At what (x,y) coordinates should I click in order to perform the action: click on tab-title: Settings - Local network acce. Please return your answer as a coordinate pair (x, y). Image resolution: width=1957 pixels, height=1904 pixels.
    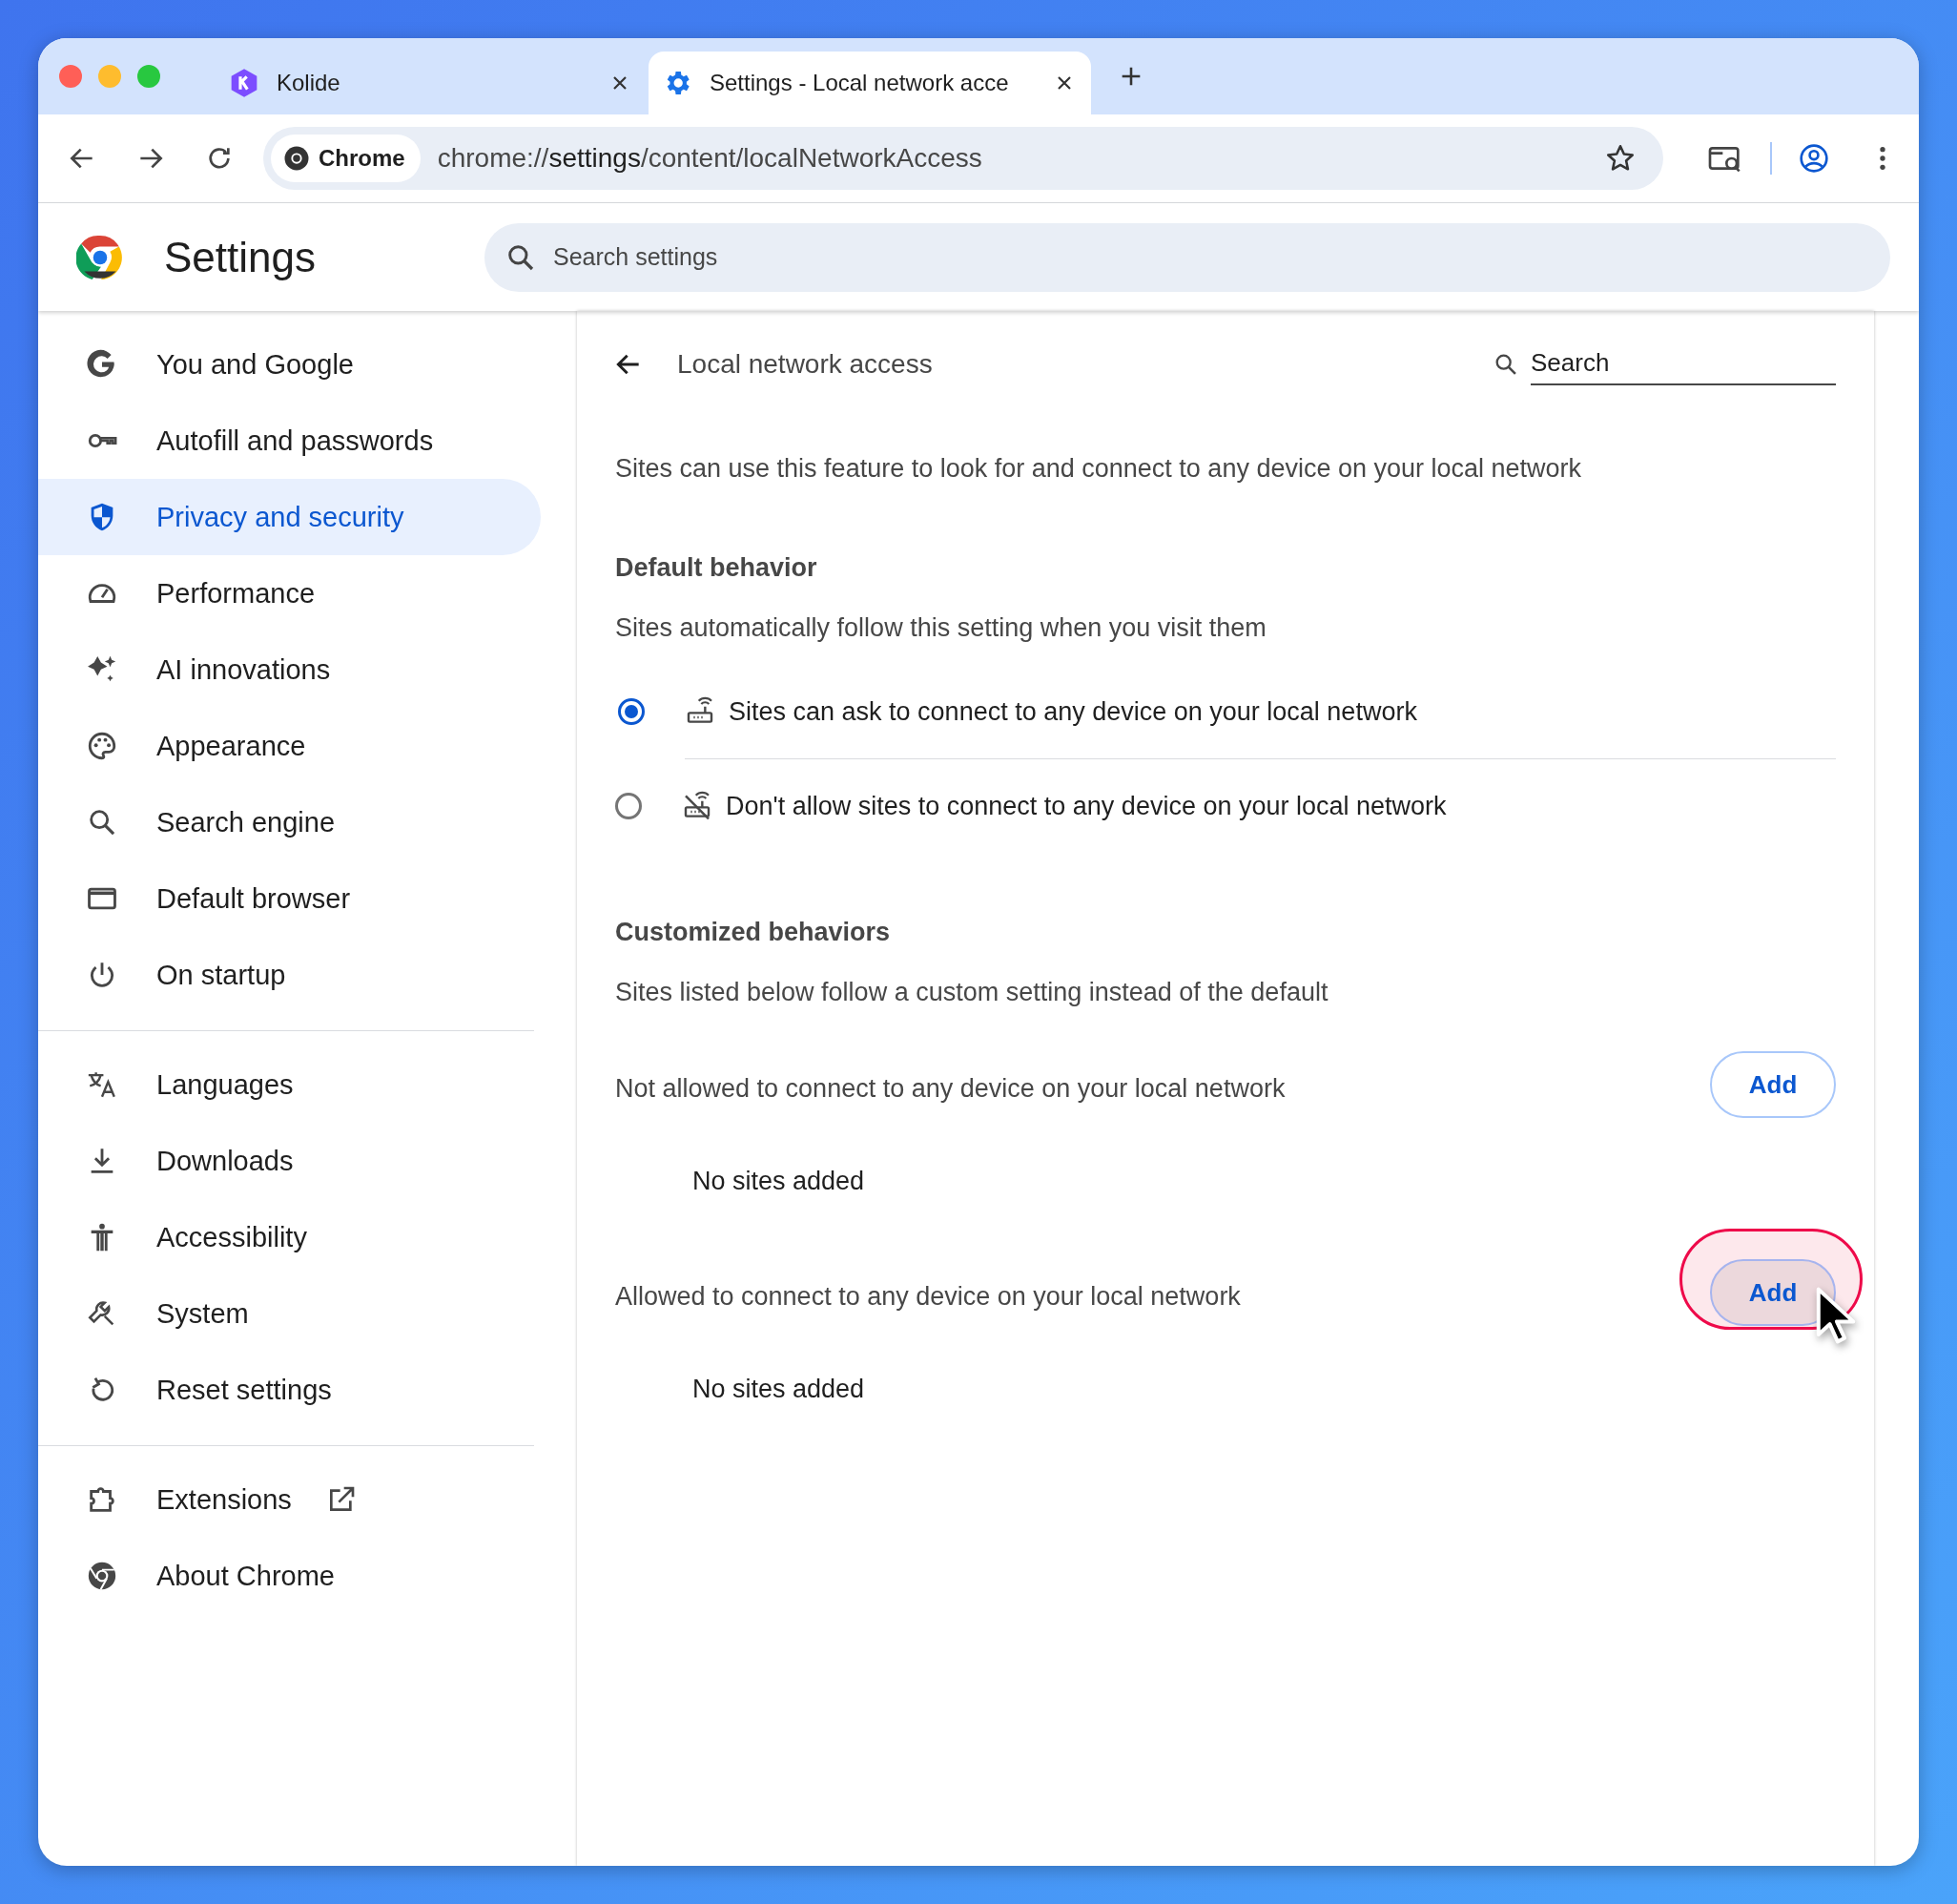
    Looking at the image, I should click on (860, 83).